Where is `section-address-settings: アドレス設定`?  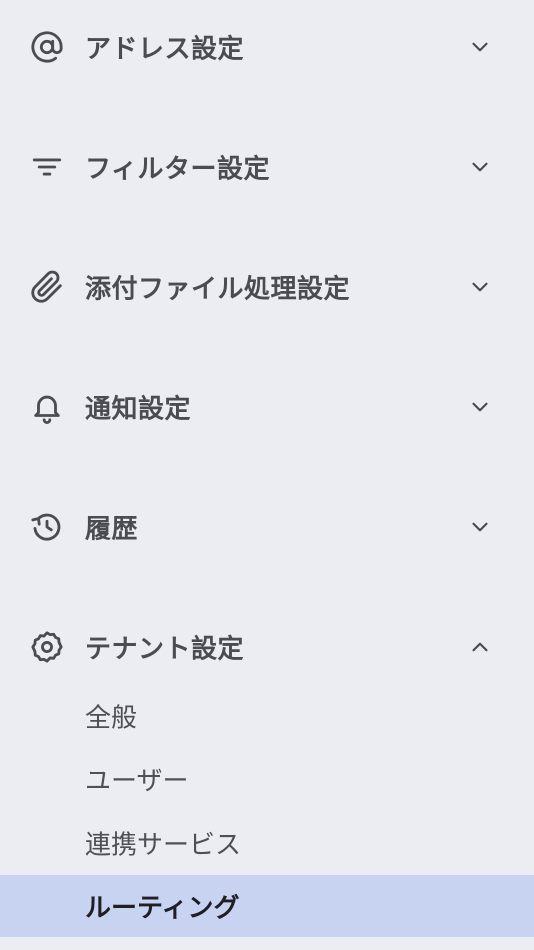 section-address-settings: アドレス設定 is located at coordinates (267, 47).